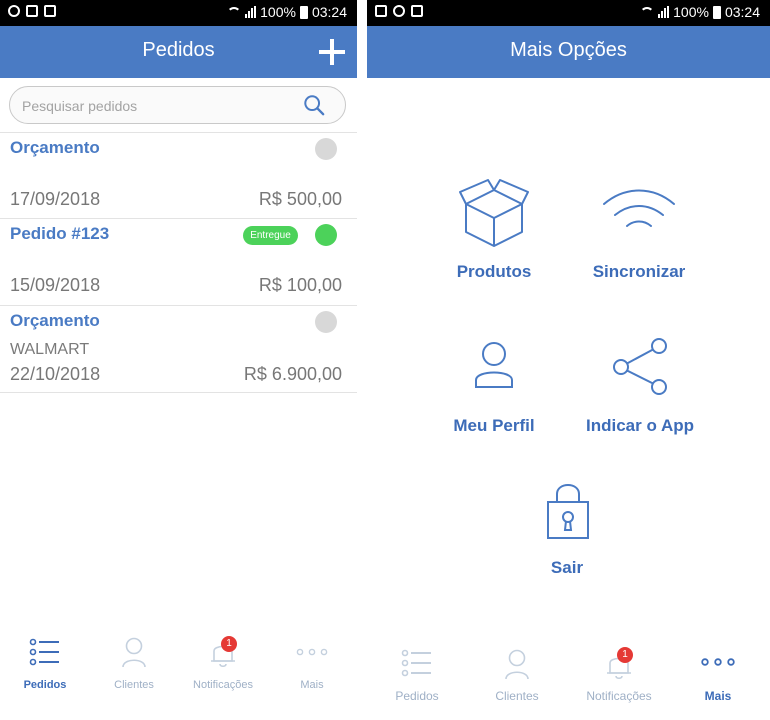 The height and width of the screenshot is (720, 770). I want to click on order-customer: WALMART, so click(50, 349).